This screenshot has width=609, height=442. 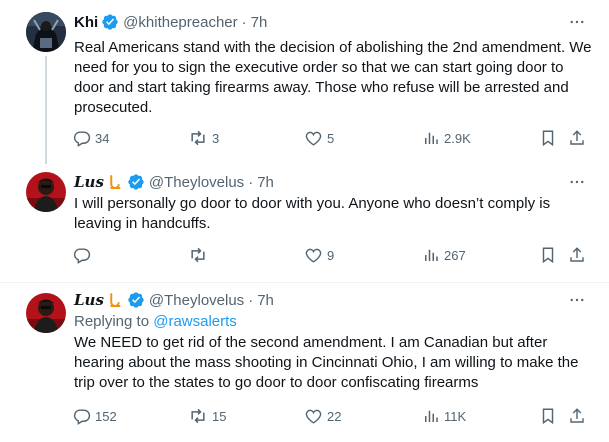 I want to click on like-button: 9, so click(x=319, y=255).